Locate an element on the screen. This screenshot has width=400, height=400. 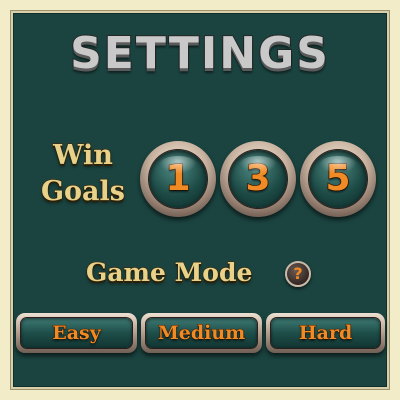
win-goals-3-button: 3 is located at coordinates (258, 179).